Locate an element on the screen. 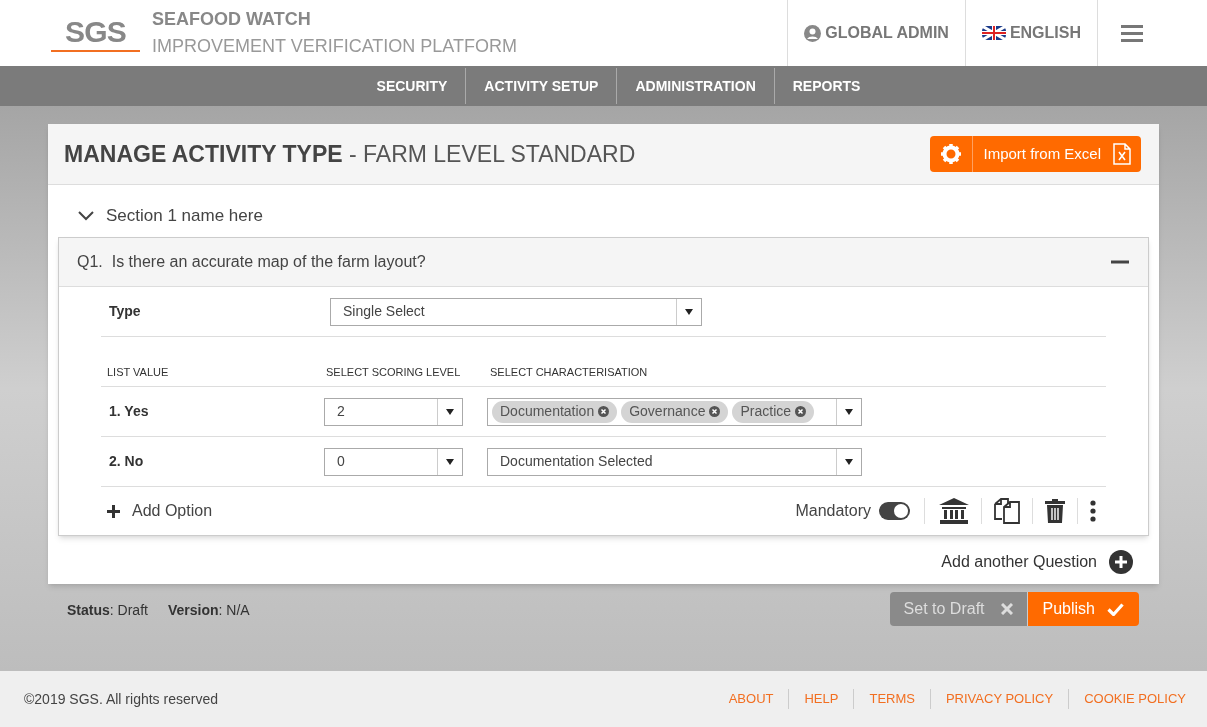 The height and width of the screenshot is (727, 1207). column-header: LIST VALUE is located at coordinates (138, 372).